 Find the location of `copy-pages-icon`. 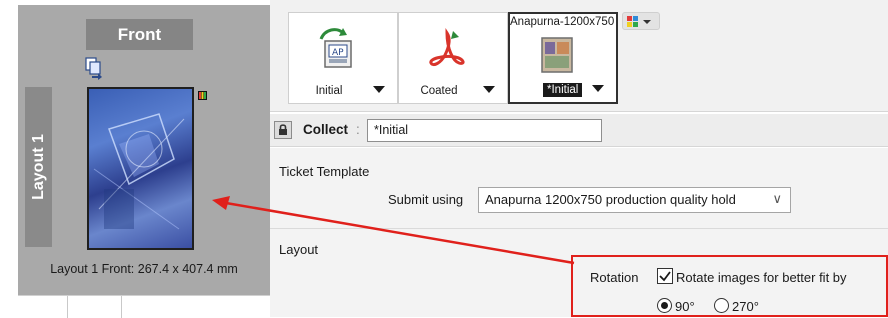

copy-pages-icon is located at coordinates (94, 68).